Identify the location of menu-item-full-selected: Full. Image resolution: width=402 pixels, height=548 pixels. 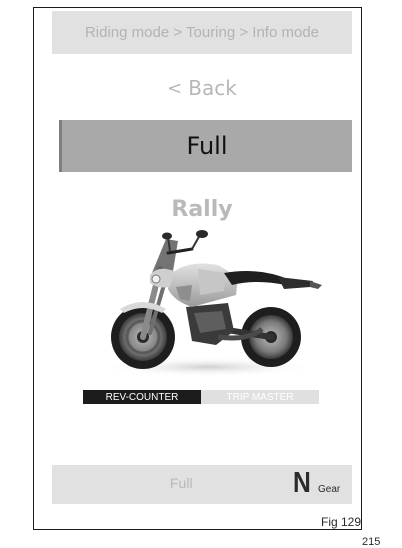
(205, 146).